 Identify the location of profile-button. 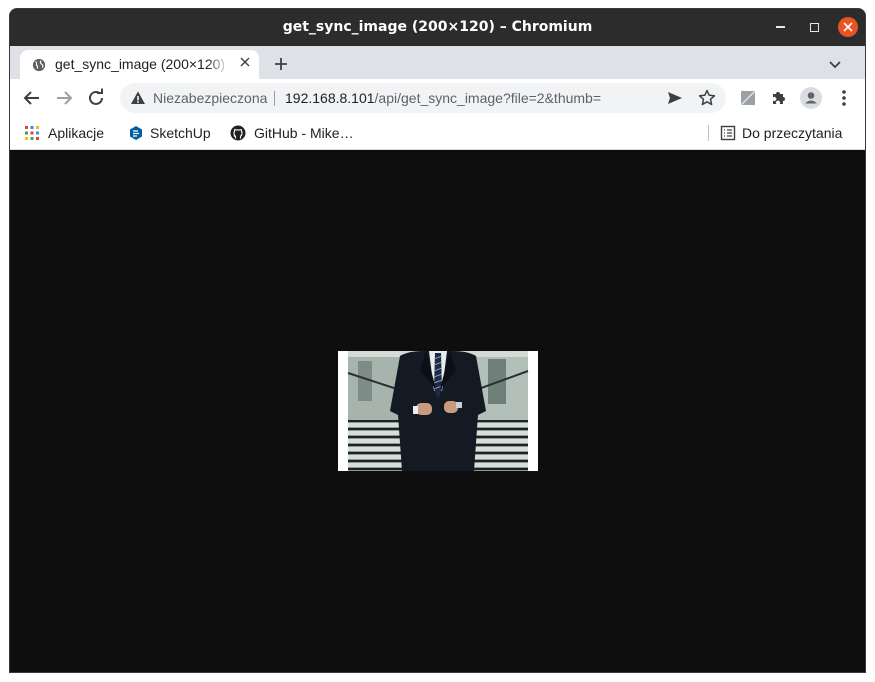
(811, 98).